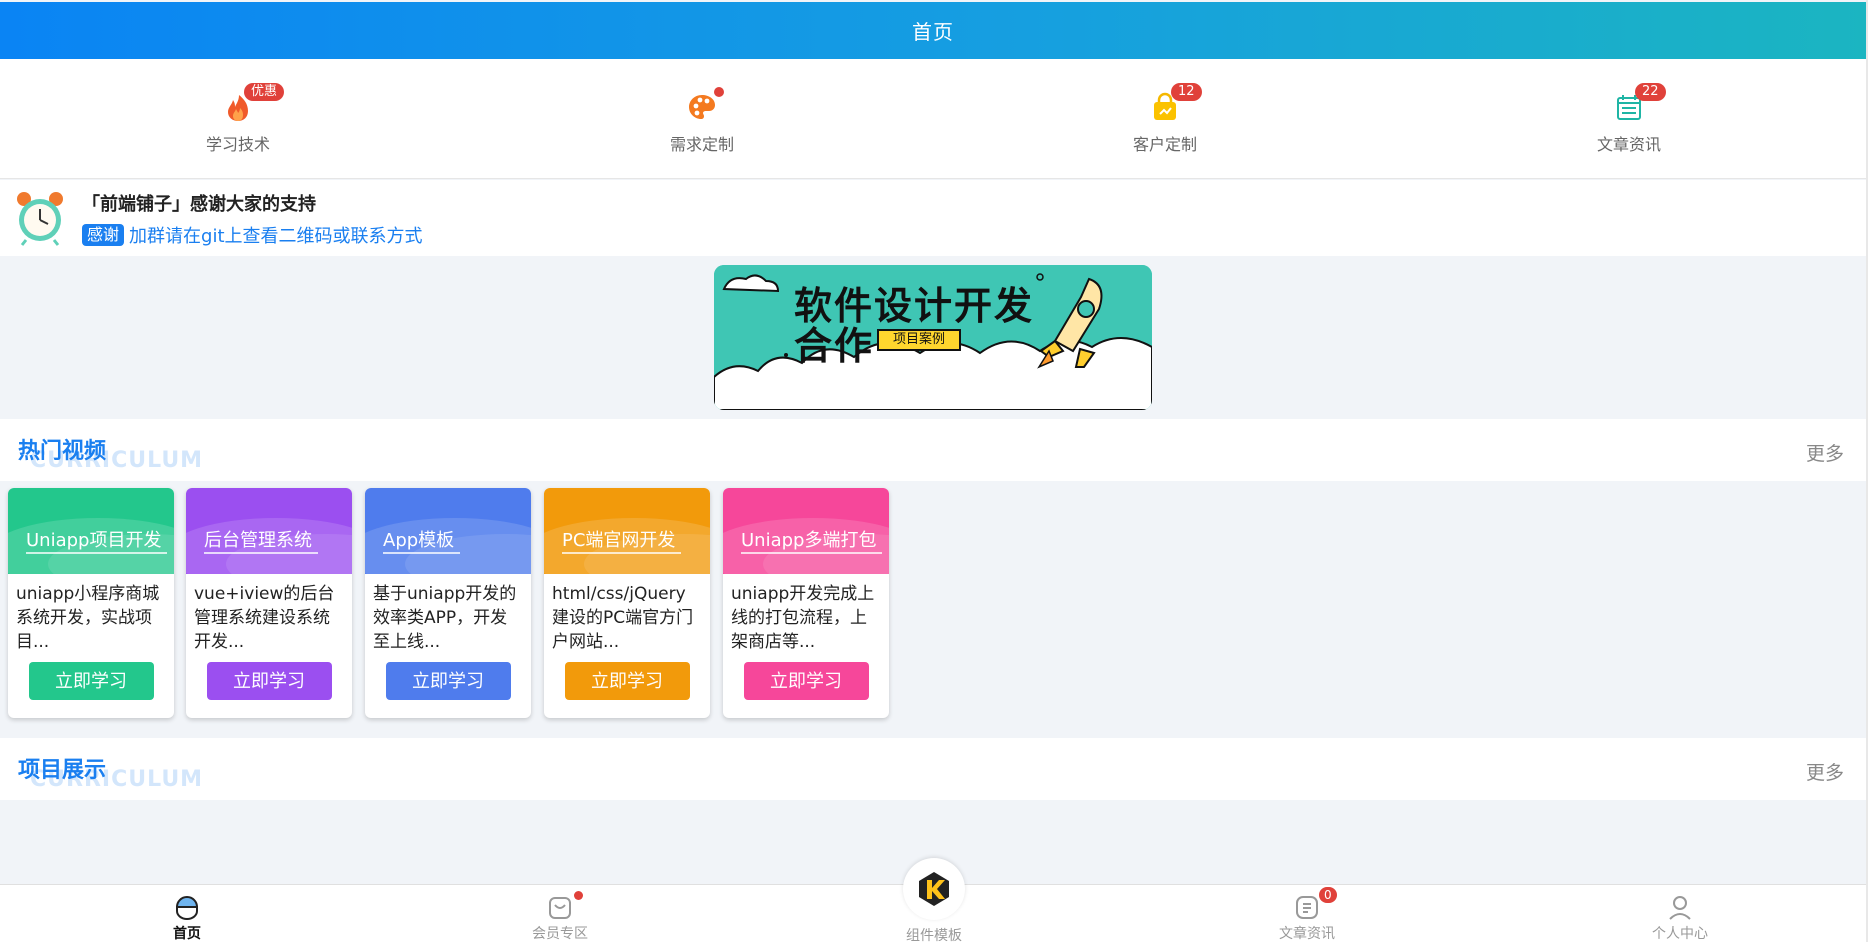  What do you see at coordinates (933, 450) in the screenshot?
I see `hot-videos-header: CURRICULUM 热门视频 更多` at bounding box center [933, 450].